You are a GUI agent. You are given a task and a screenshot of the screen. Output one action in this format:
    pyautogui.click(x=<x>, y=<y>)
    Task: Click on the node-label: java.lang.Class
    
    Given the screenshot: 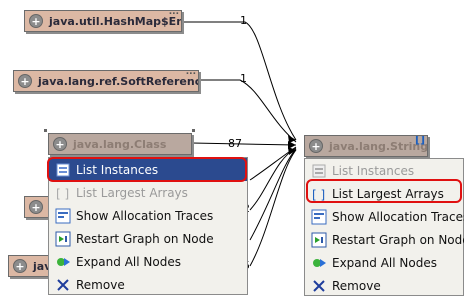 What is the action you would take?
    pyautogui.click(x=120, y=144)
    